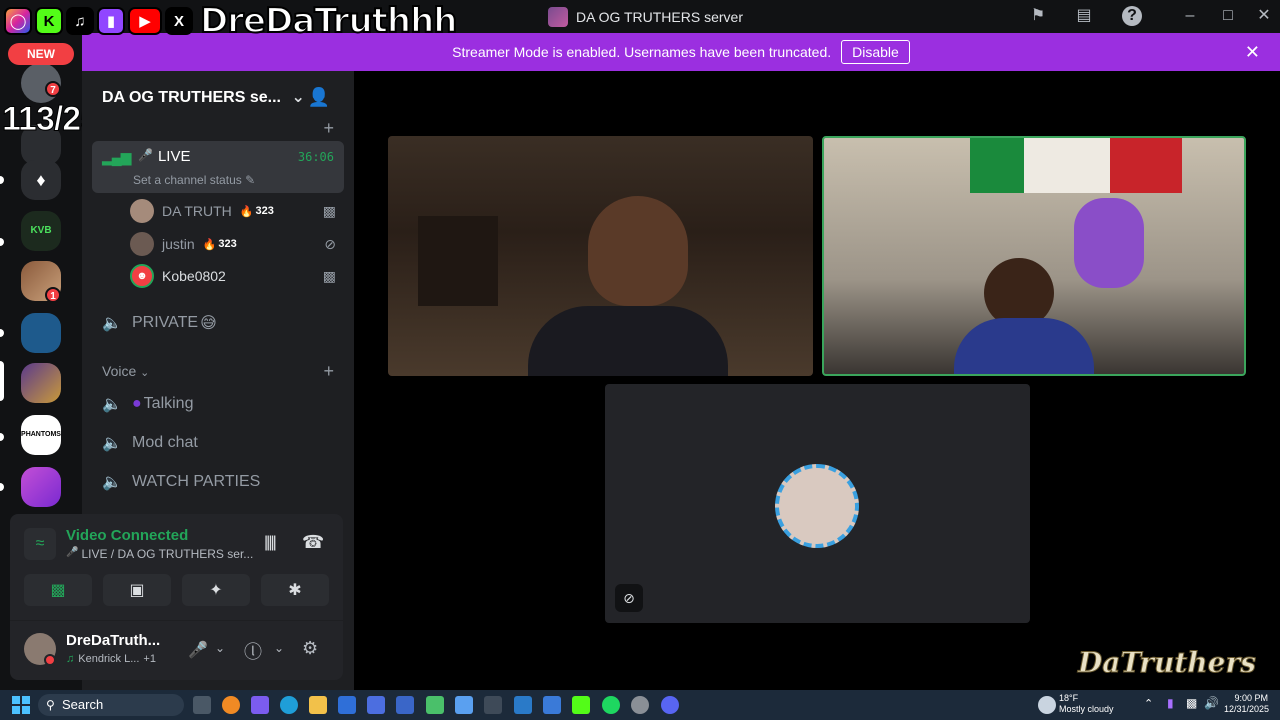 The image size is (1280, 720). Describe the element at coordinates (329, 21) in the screenshot. I see `streamer-handle: DreDaTruthhh` at that location.